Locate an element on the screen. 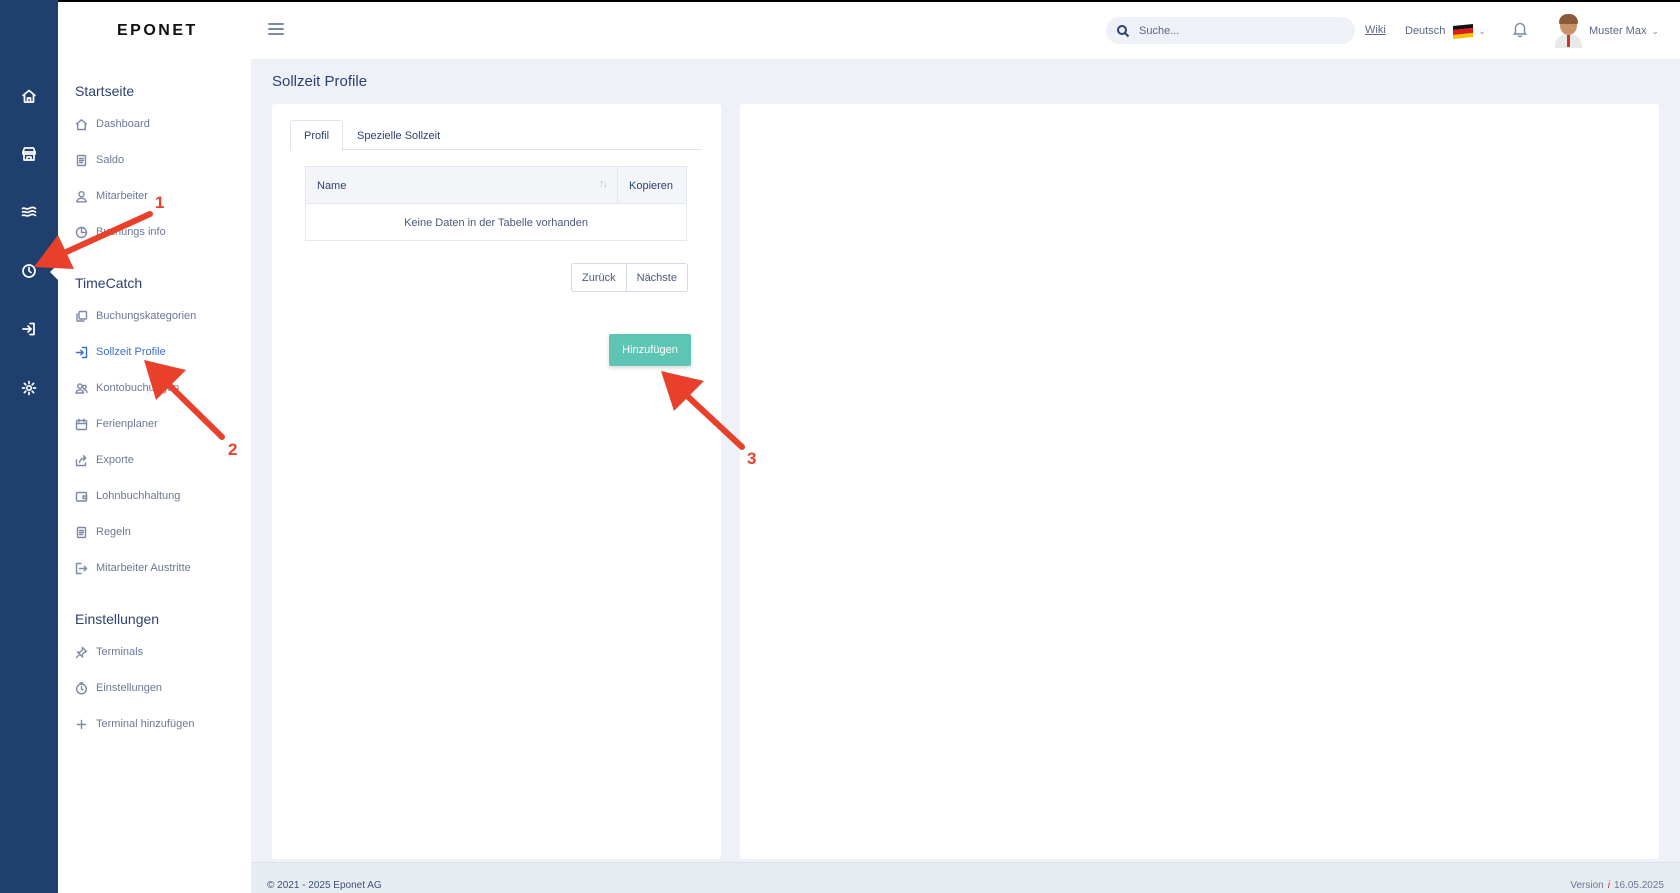 The height and width of the screenshot is (893, 1680). user-menu: Muster Max ⌄ is located at coordinates (1606, 31).